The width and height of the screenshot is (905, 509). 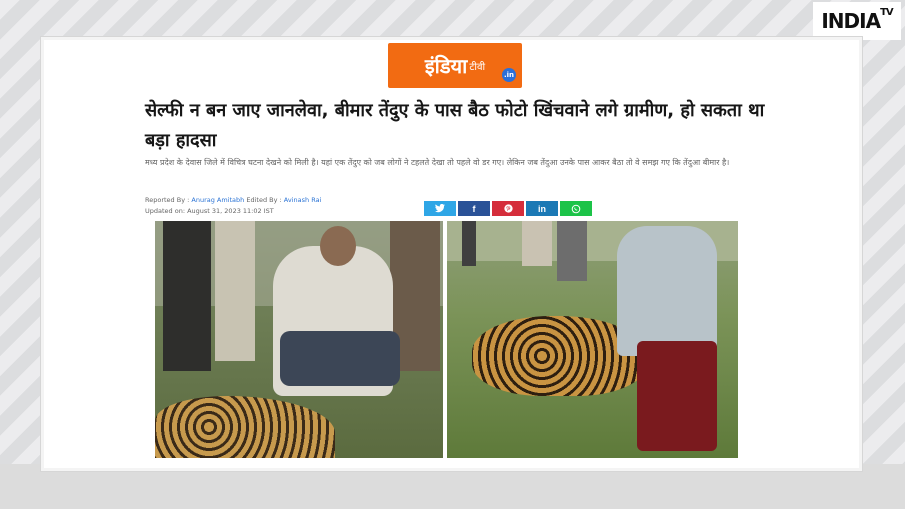 What do you see at coordinates (340, 358) in the screenshot?
I see `photo-villager-jeans` at bounding box center [340, 358].